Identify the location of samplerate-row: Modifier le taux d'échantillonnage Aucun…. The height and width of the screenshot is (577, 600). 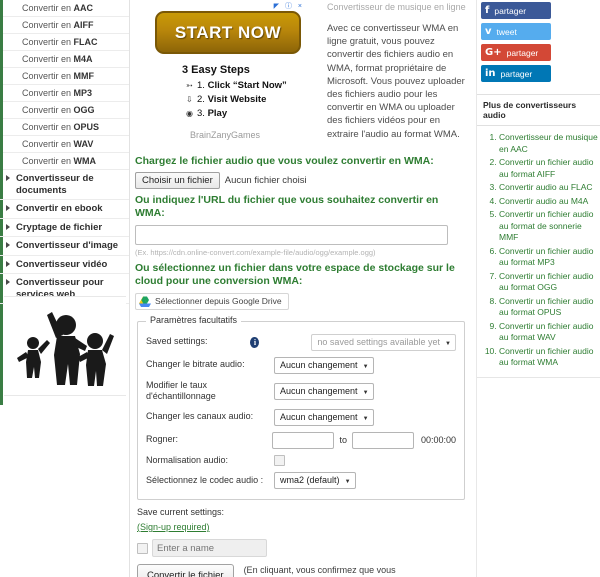
(301, 391).